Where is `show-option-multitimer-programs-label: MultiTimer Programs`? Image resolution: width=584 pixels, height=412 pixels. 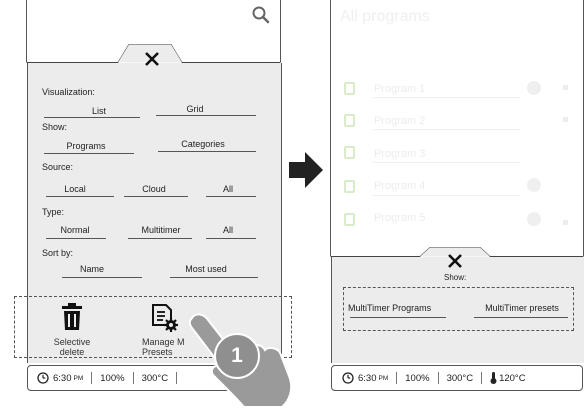 show-option-multitimer-programs-label: MultiTimer Programs is located at coordinates (390, 308).